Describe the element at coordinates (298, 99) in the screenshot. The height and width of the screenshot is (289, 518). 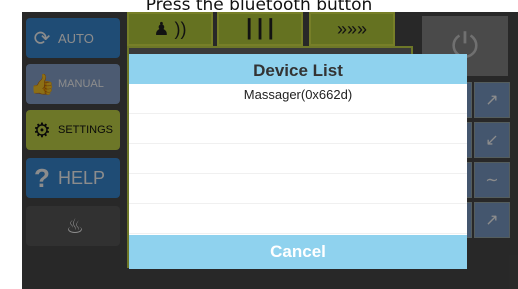
I see `device-item: Massager(0x662d)` at that location.